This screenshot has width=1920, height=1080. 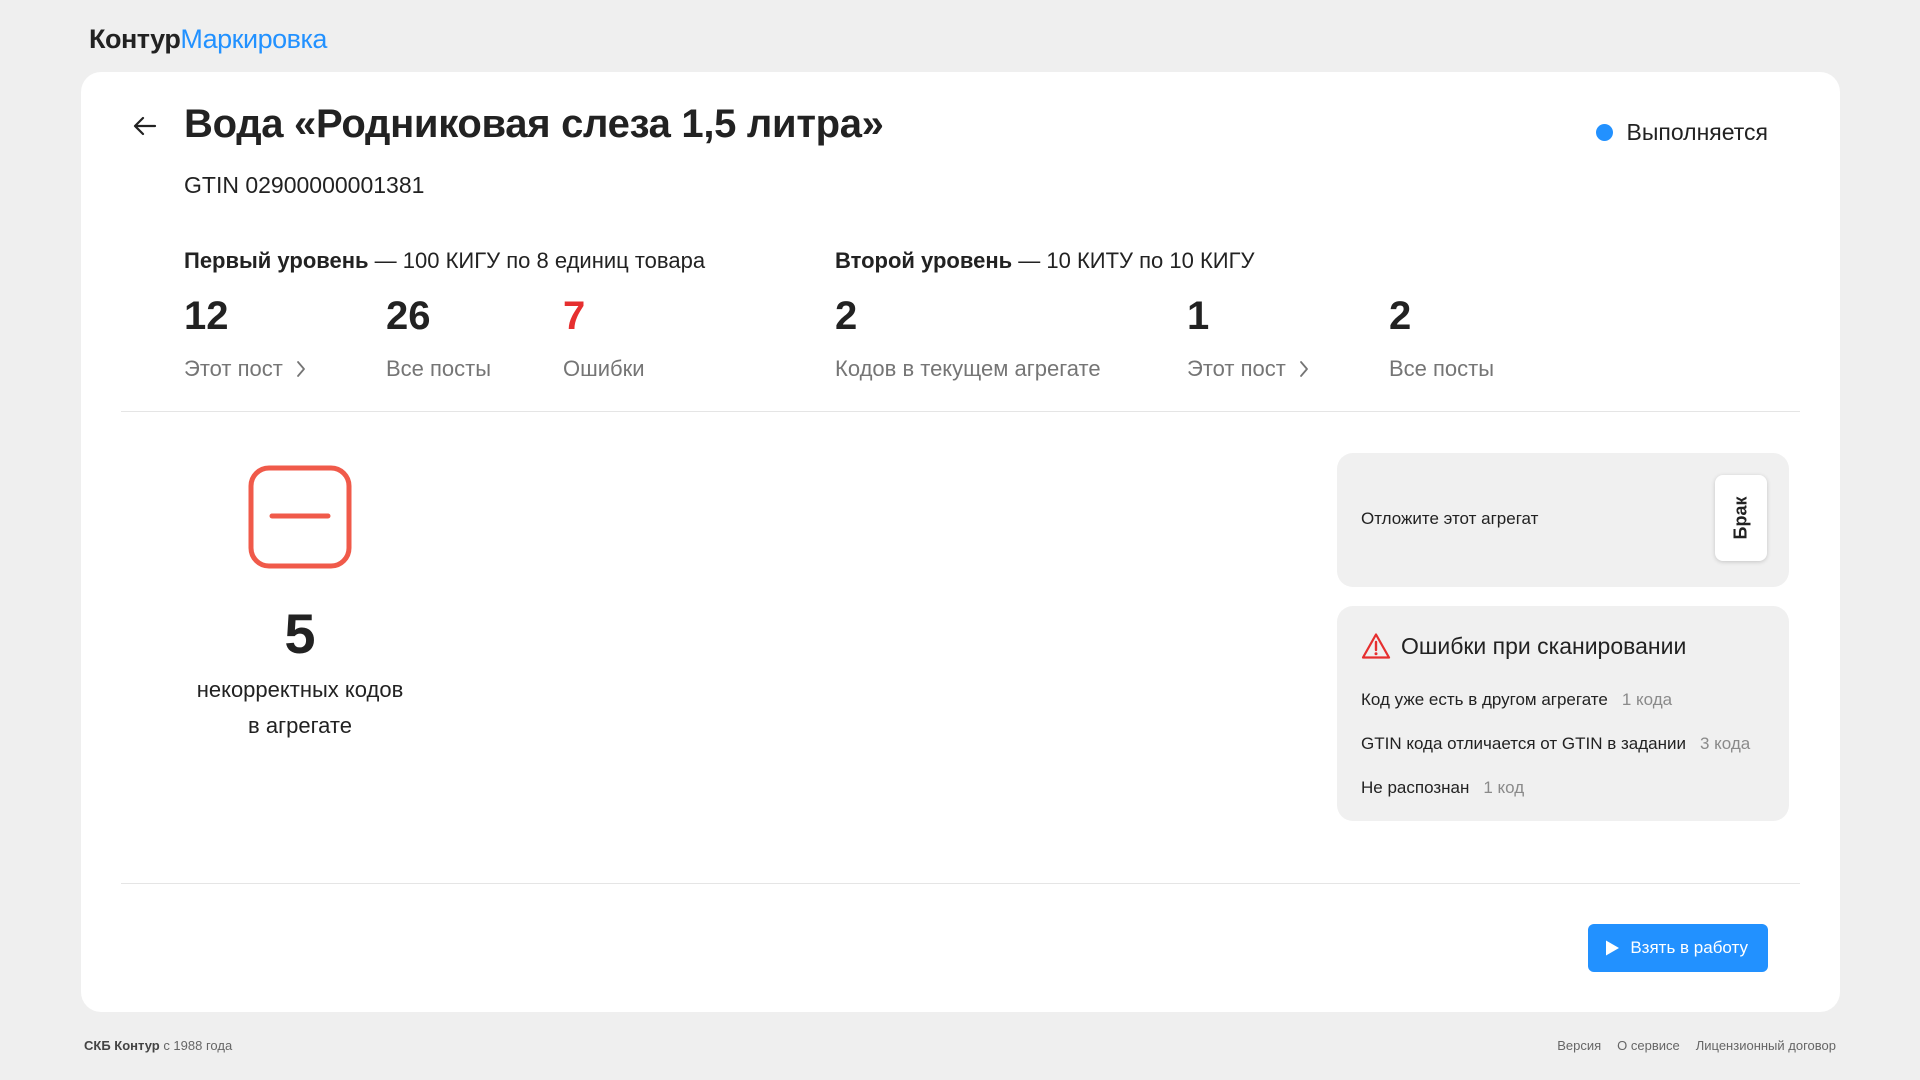 I want to click on arrow-left-icon, so click(x=145, y=126).